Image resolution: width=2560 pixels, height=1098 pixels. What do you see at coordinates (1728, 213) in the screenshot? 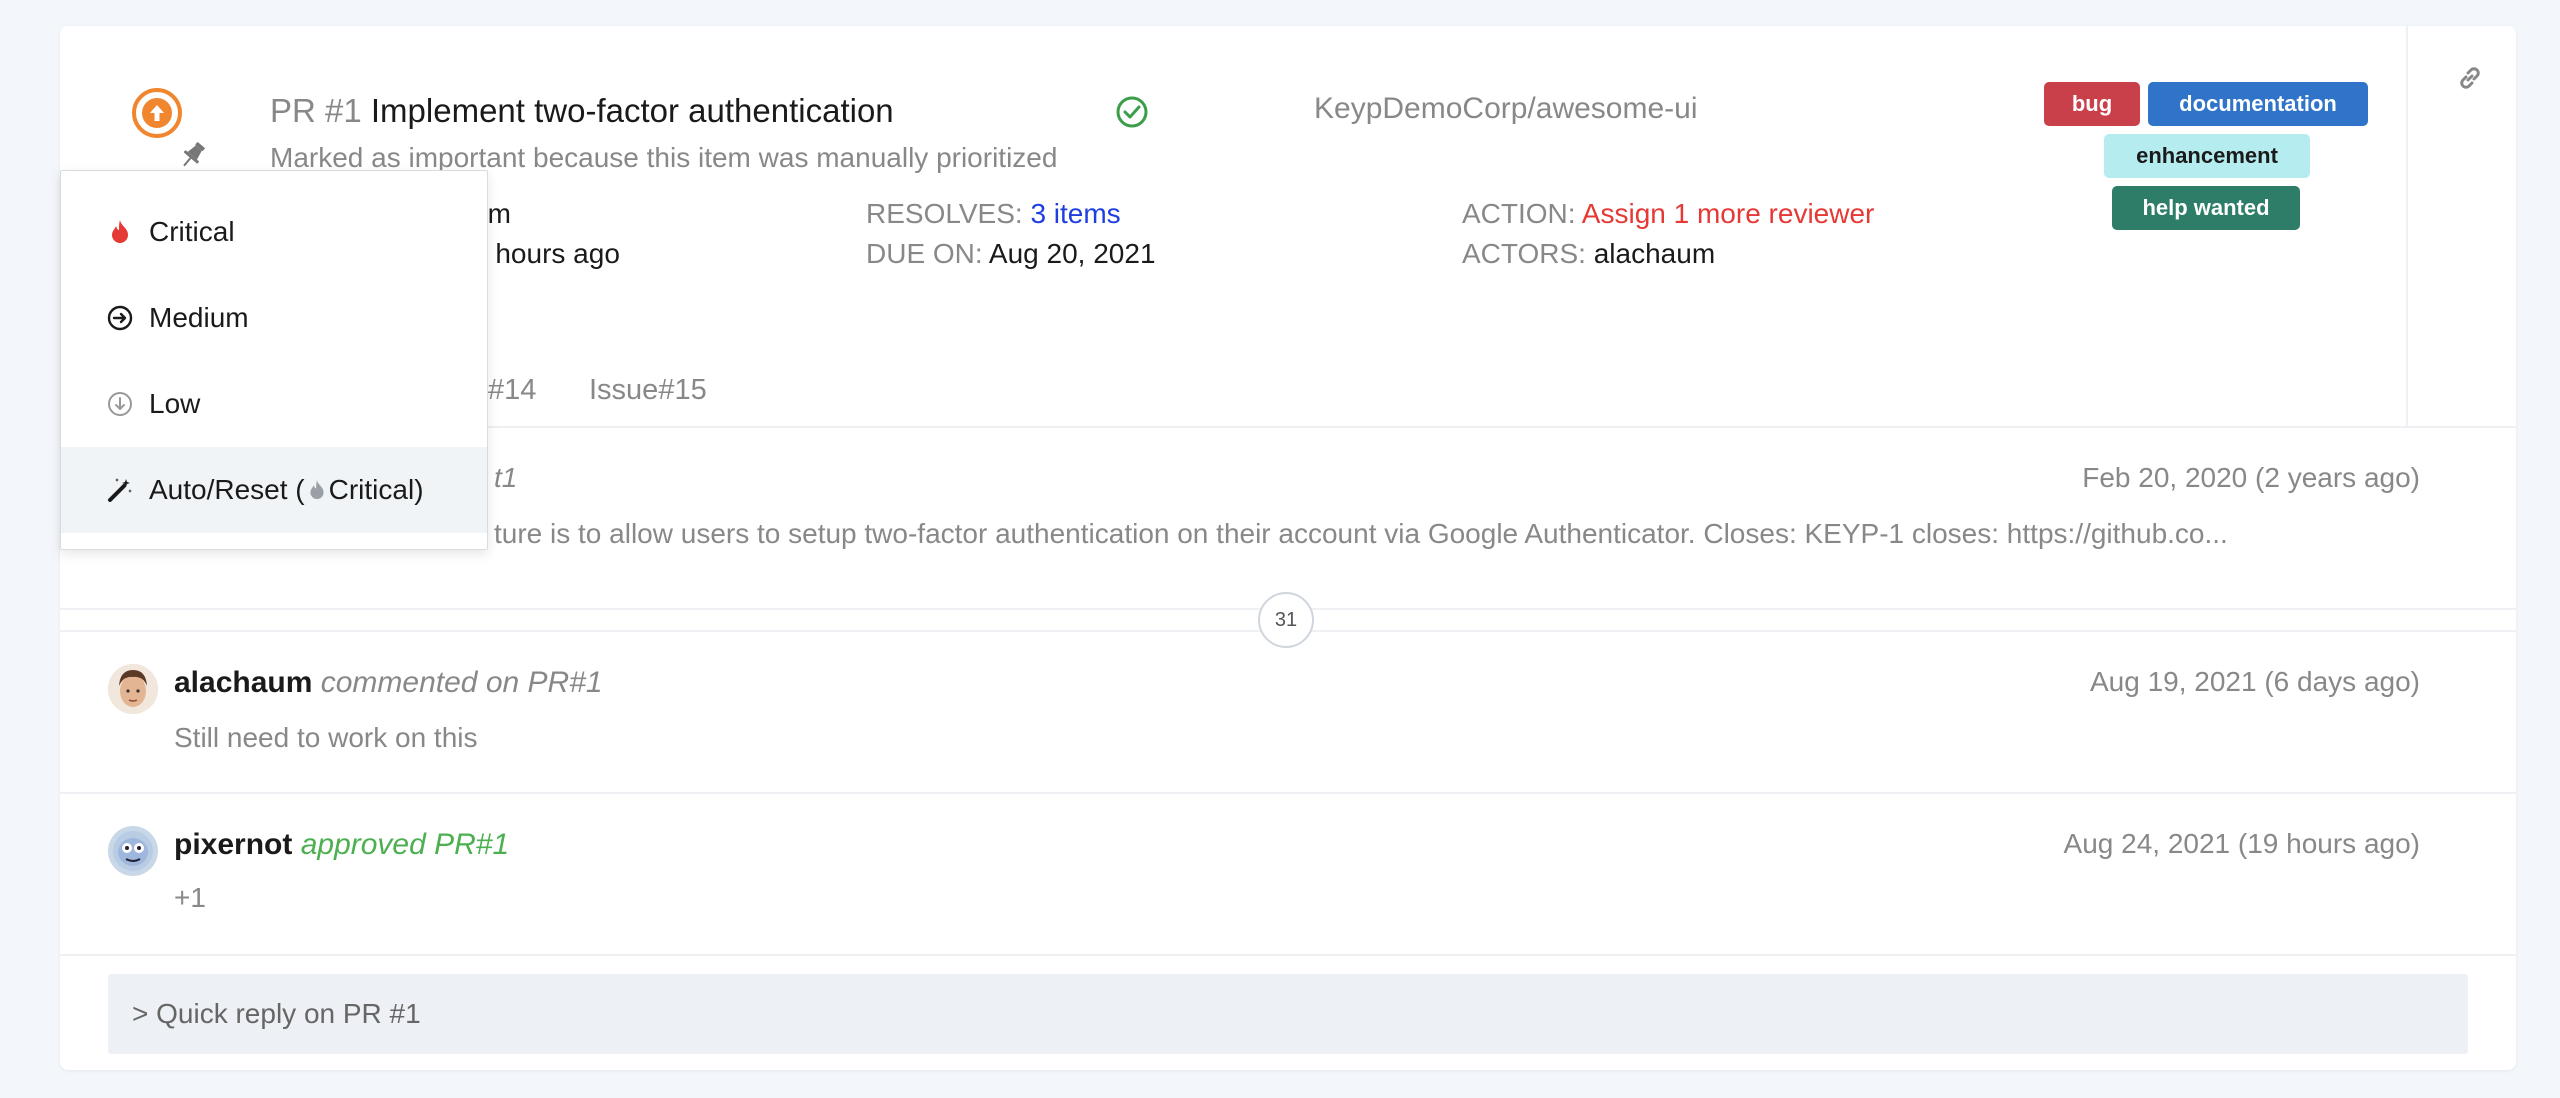
I see `action-link: Assign 1 more reviewer` at bounding box center [1728, 213].